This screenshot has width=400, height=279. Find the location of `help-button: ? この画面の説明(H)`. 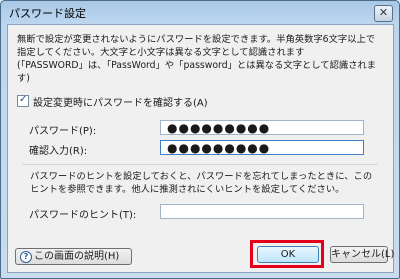

help-button: ? この画面の説明(H) is located at coordinates (73, 256).